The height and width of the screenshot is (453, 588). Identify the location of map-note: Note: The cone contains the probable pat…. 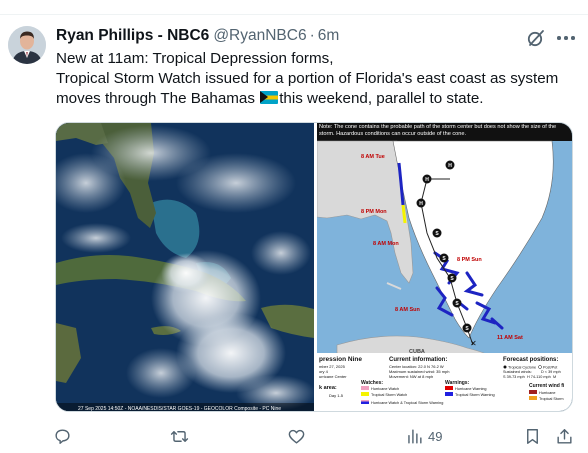
(438, 130).